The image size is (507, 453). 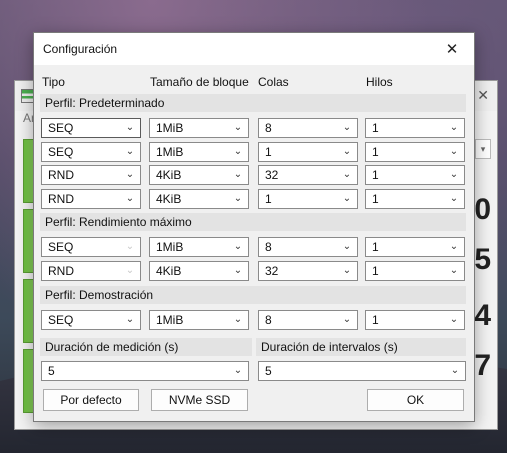 What do you see at coordinates (253, 222) in the screenshot?
I see `profile-header-peak: Perfil: Rendimiento máximo` at bounding box center [253, 222].